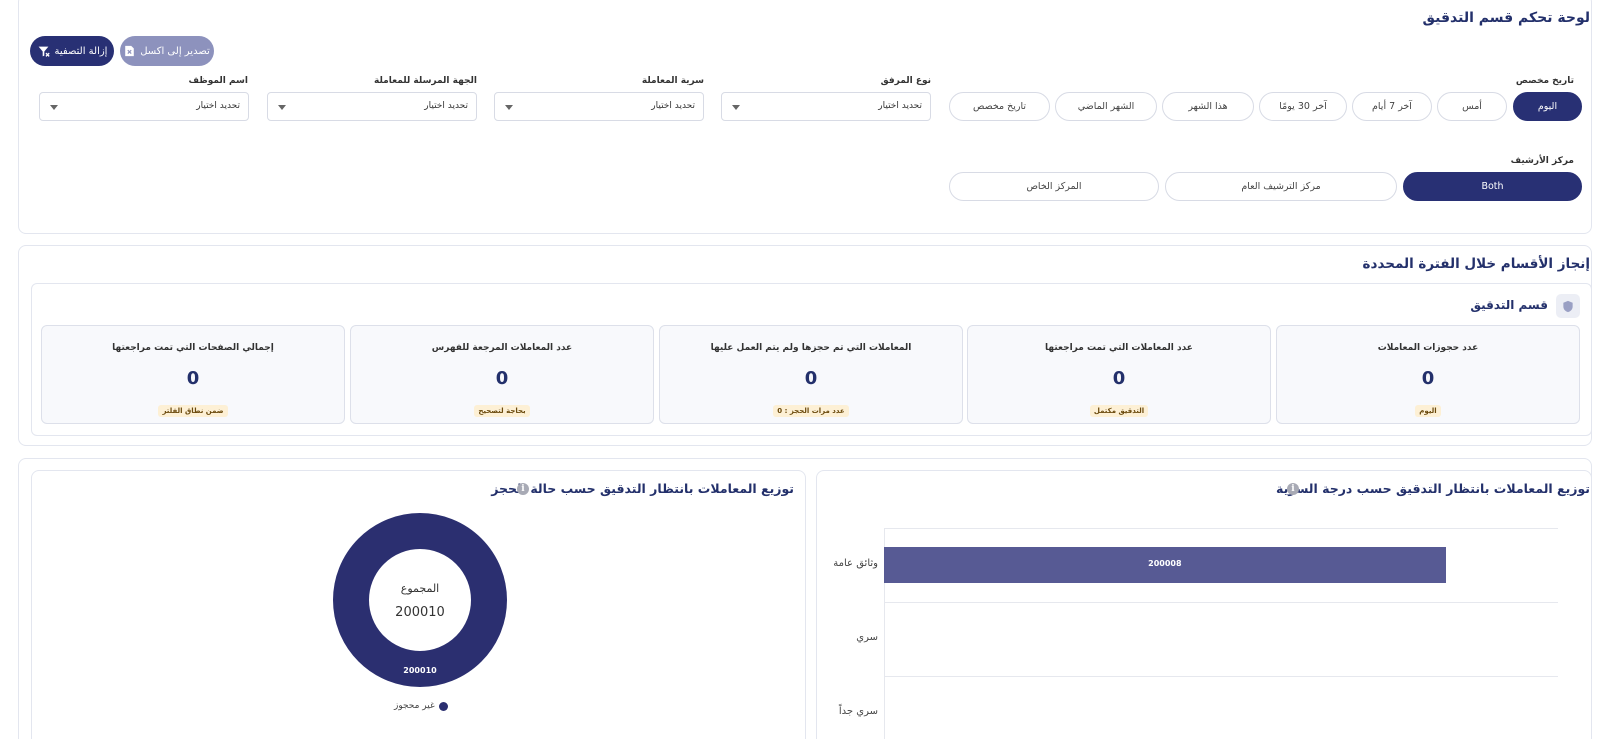  What do you see at coordinates (855, 563) in the screenshot?
I see `bar-category-label: وثائق عامة` at bounding box center [855, 563].